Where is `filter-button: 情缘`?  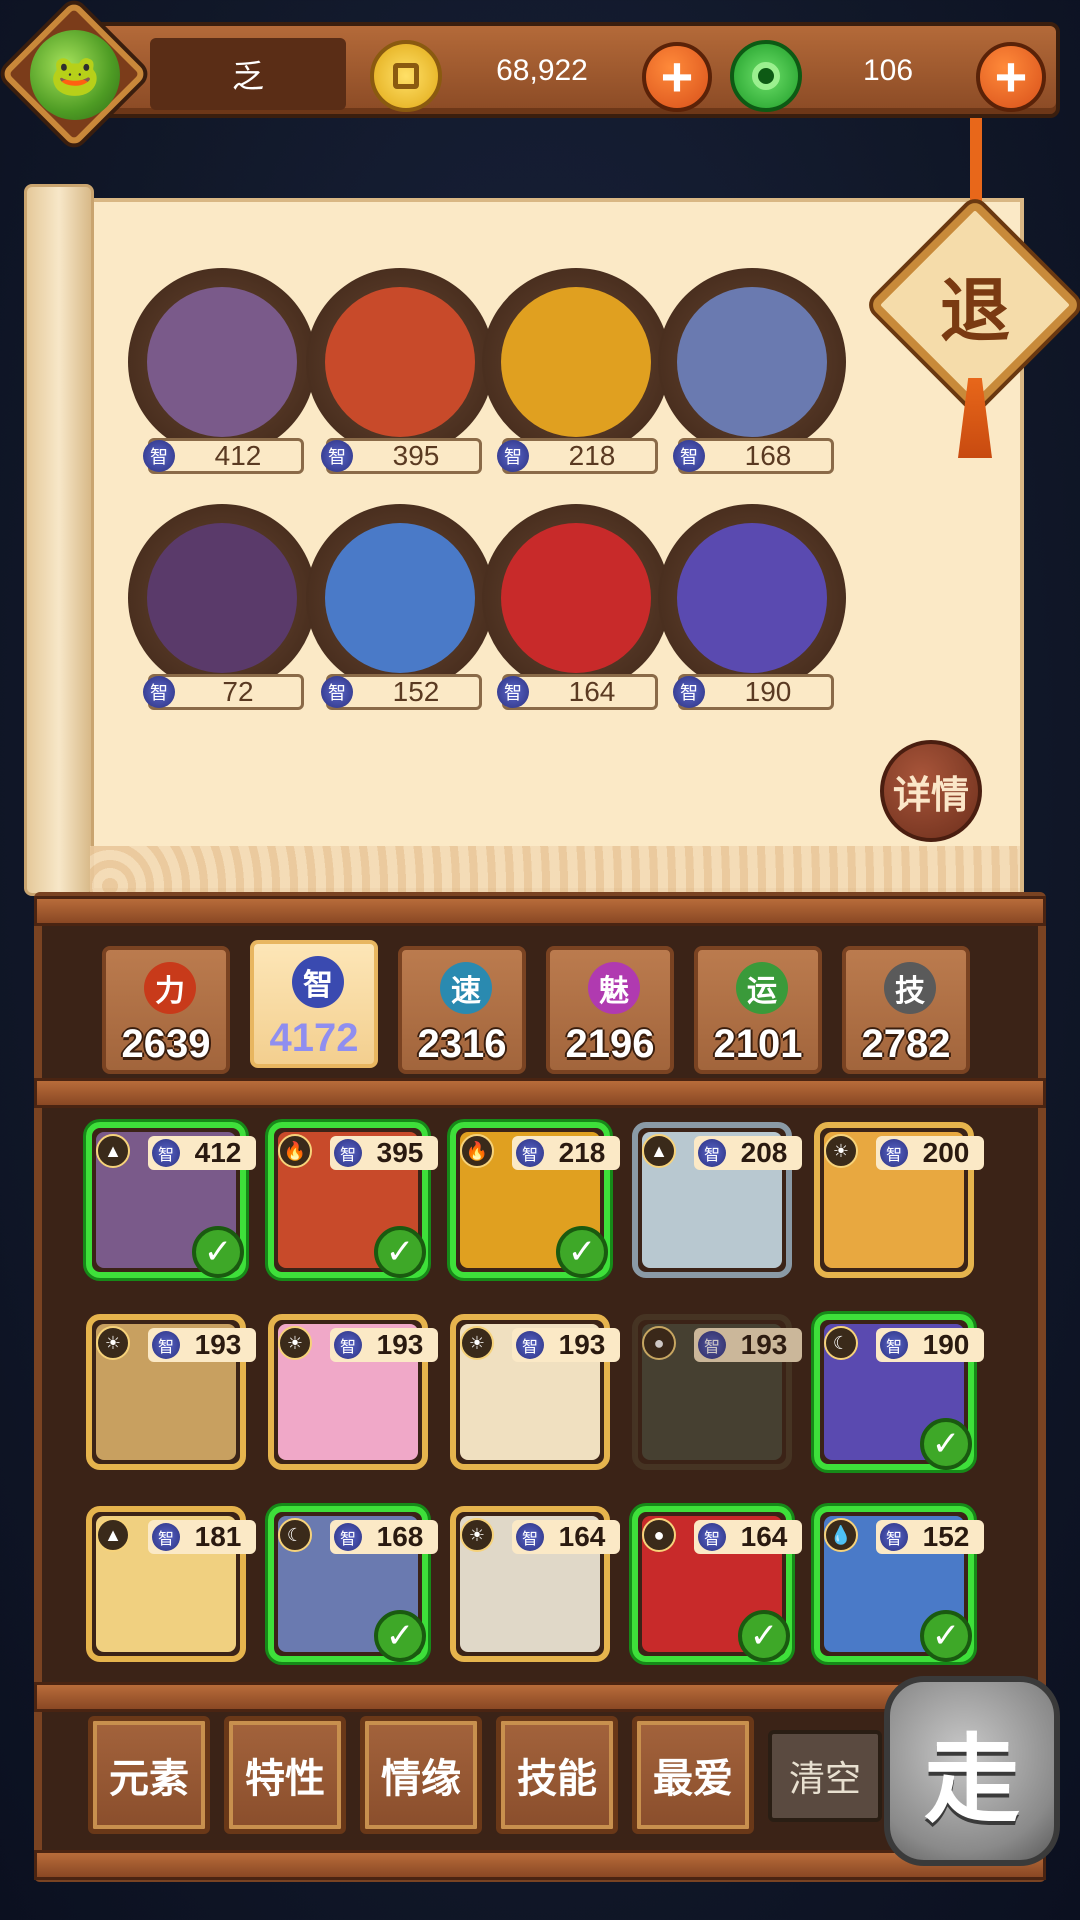
filter-button: 情缘 is located at coordinates (421, 1775).